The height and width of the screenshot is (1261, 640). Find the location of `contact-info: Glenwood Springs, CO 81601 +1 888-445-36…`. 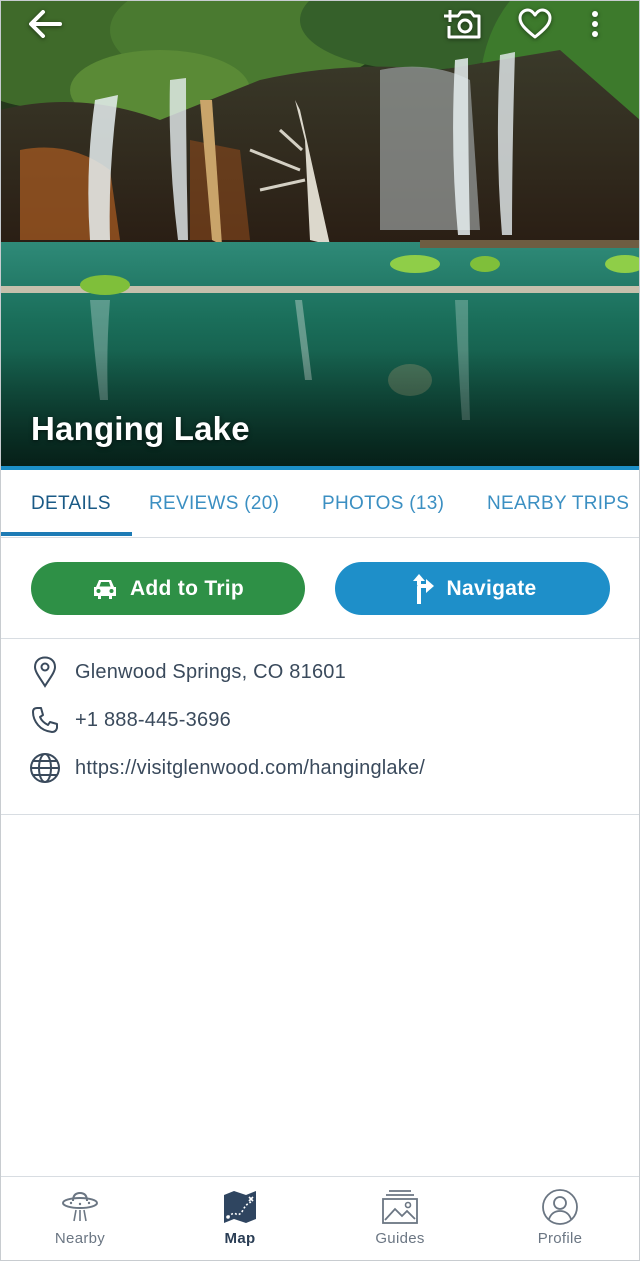

contact-info: Glenwood Springs, CO 81601 +1 888-445-36… is located at coordinates (320, 727).